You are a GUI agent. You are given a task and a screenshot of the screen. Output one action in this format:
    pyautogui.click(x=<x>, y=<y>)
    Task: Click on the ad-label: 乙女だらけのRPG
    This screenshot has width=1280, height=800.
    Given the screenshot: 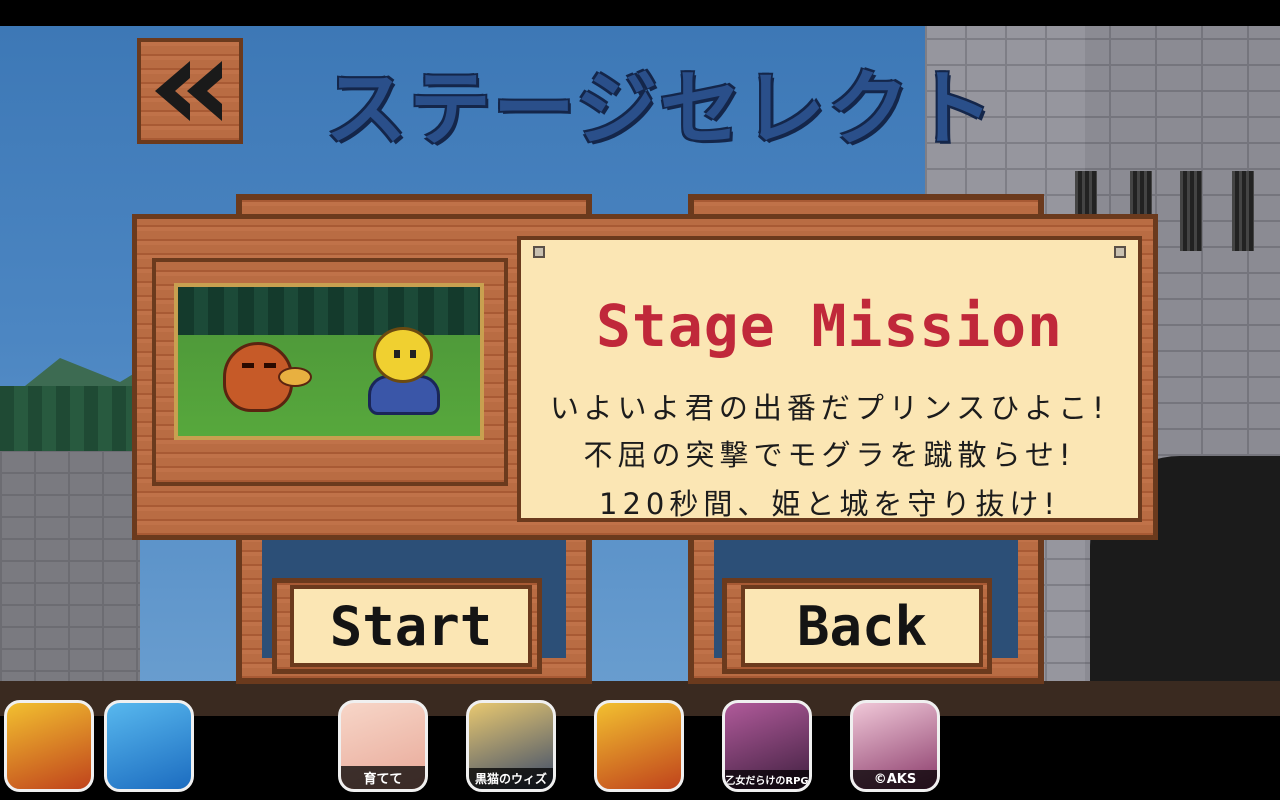 What is the action you would take?
    pyautogui.click(x=767, y=779)
    